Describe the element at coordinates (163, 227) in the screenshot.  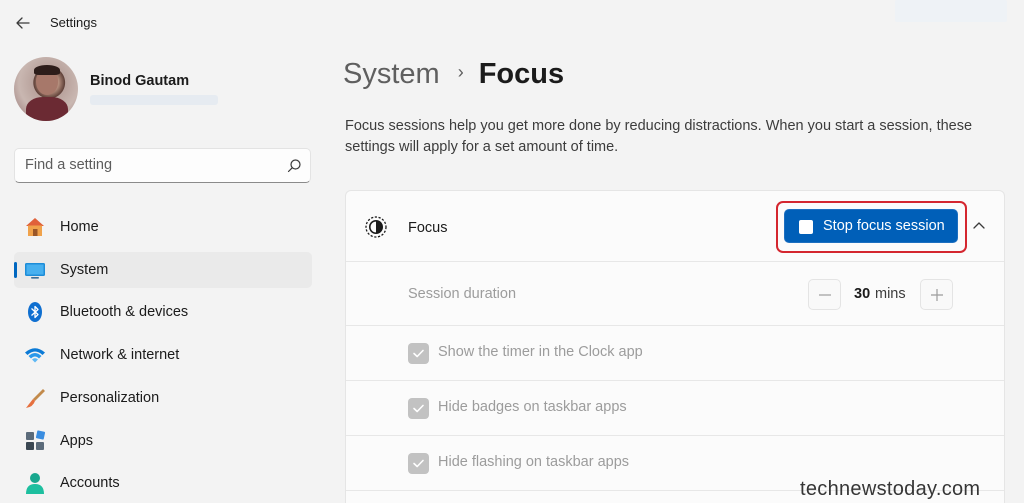
I see `sidebar-item-home: Home` at that location.